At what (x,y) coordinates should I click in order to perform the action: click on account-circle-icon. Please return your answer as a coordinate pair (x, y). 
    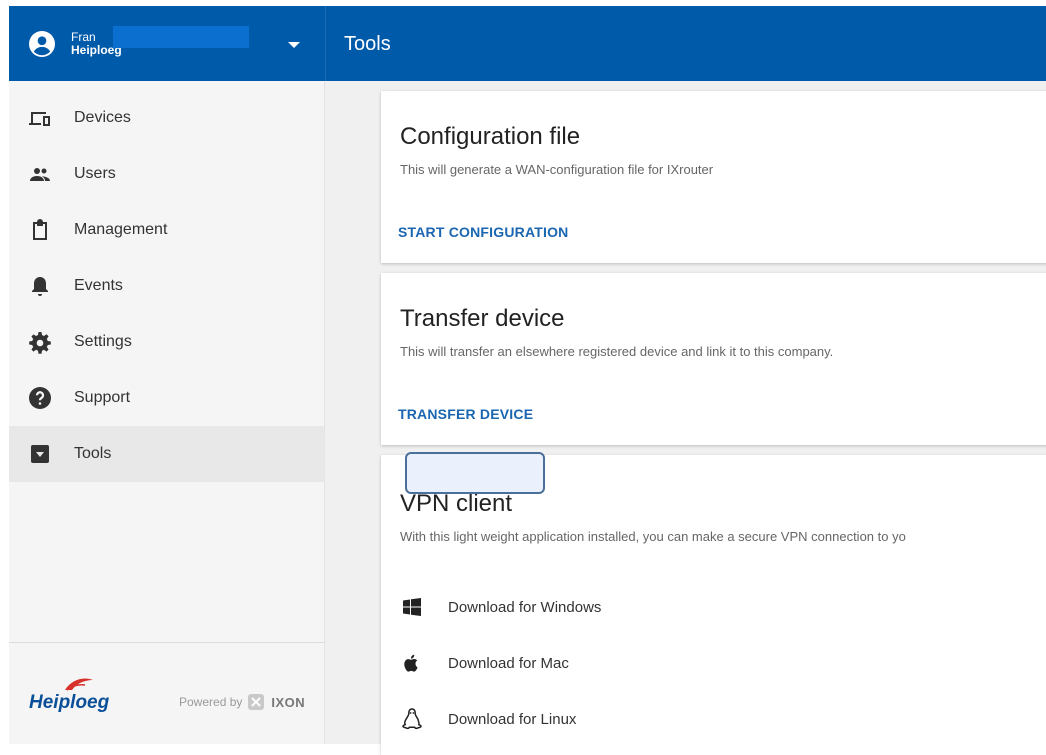
    Looking at the image, I should click on (42, 43).